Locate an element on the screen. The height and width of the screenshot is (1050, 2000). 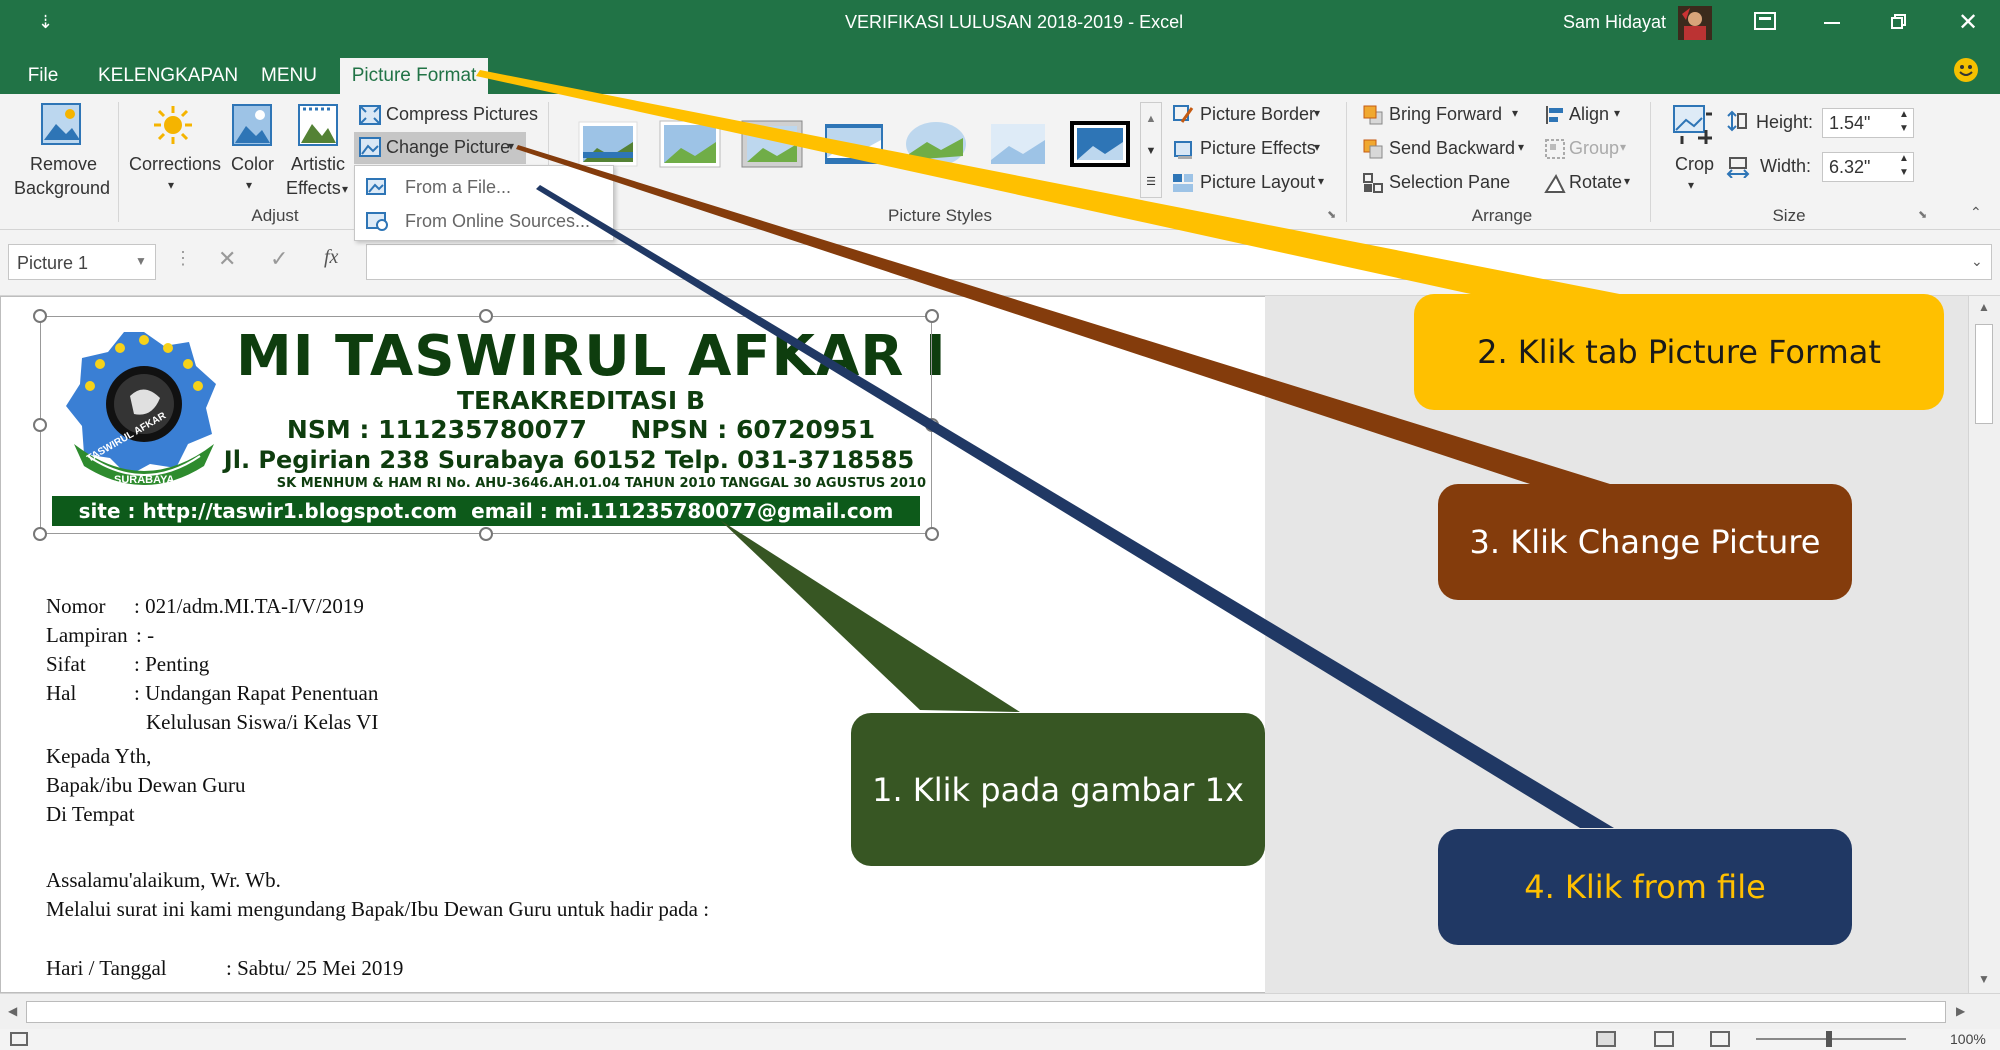
normal-view-icon is located at coordinates (1606, 1039).